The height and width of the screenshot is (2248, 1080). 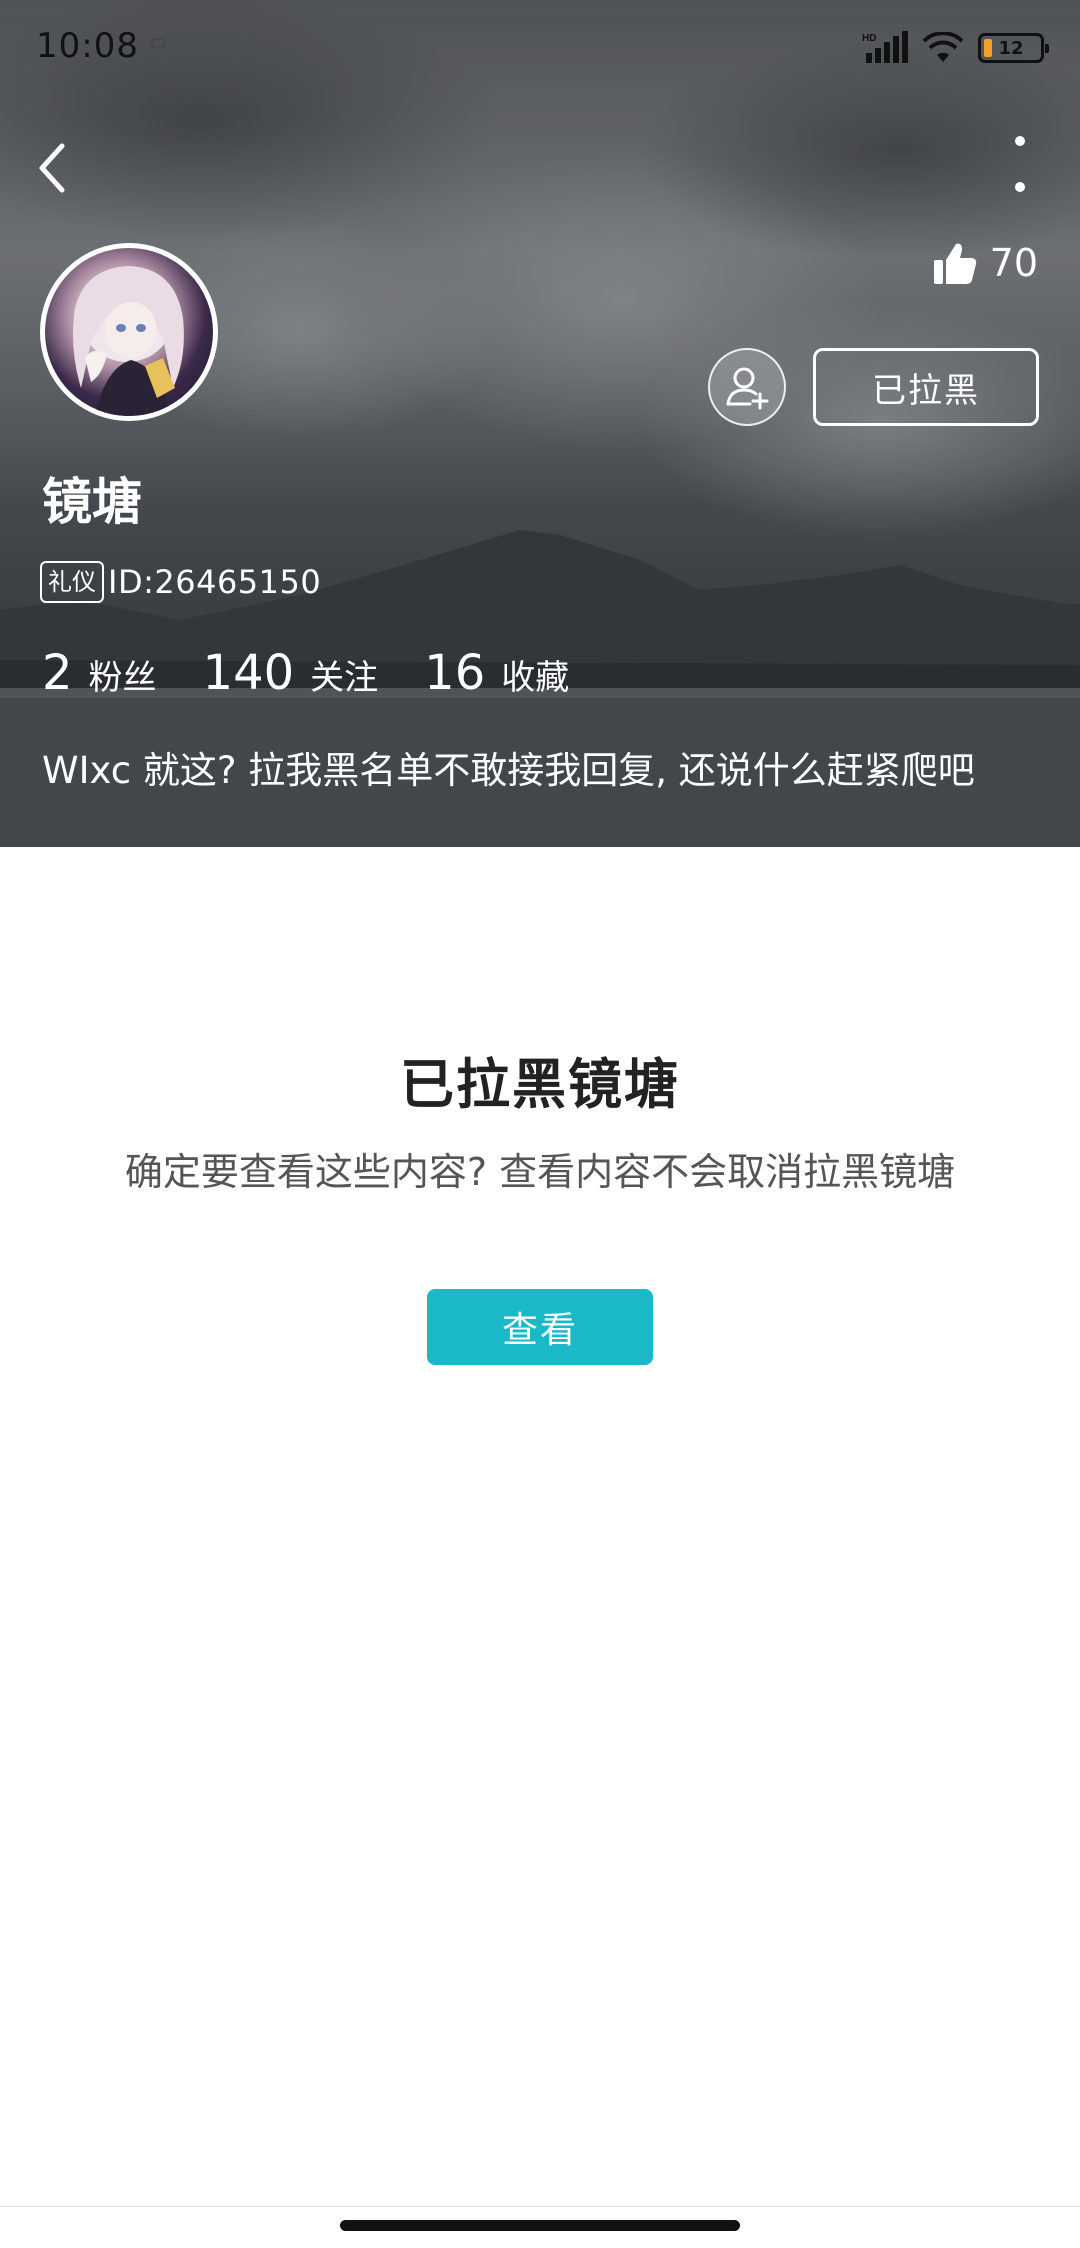 I want to click on user-id: ID:26465150, so click(x=215, y=582).